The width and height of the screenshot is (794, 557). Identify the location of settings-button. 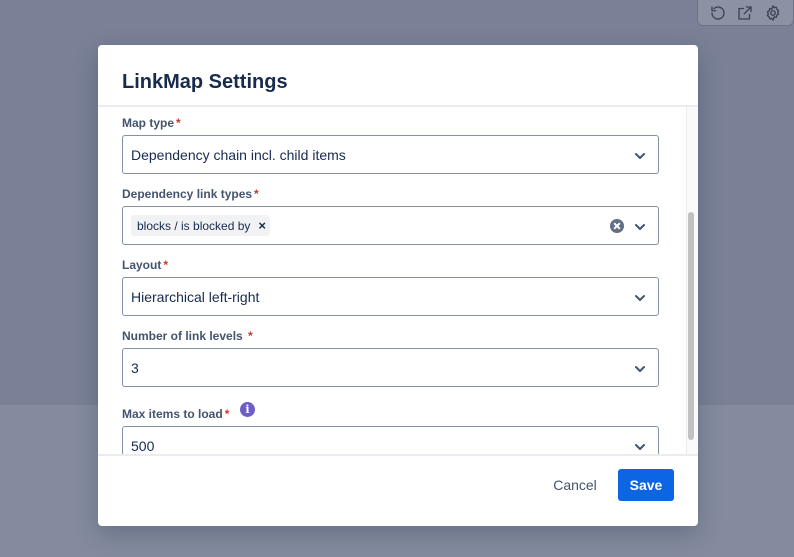
(773, 13).